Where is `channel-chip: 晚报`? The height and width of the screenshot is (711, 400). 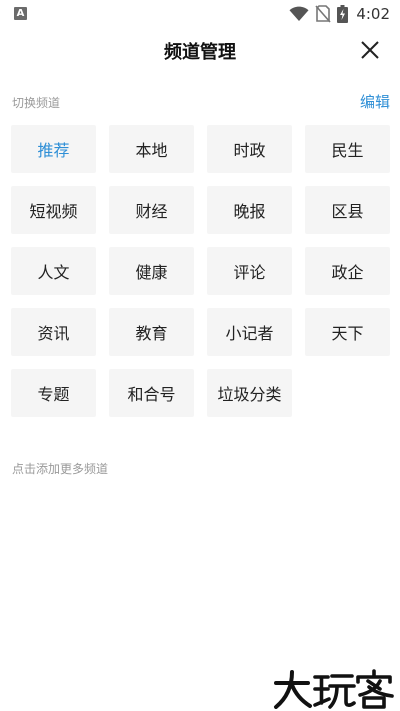
channel-chip: 晚报 is located at coordinates (249, 210).